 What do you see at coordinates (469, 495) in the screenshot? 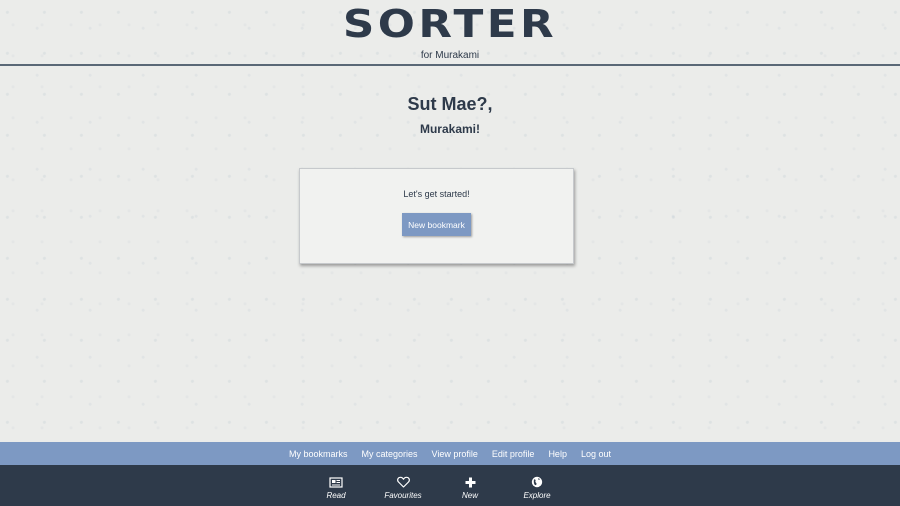
I see `tab-new-label: New` at bounding box center [469, 495].